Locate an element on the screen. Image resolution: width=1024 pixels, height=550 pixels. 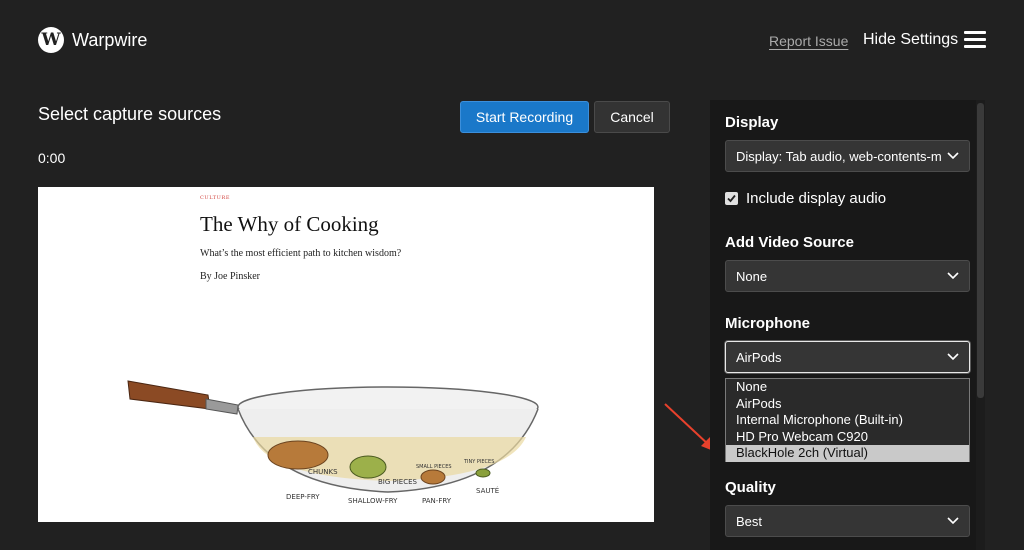
recording-timer: 0:00 is located at coordinates (52, 158).